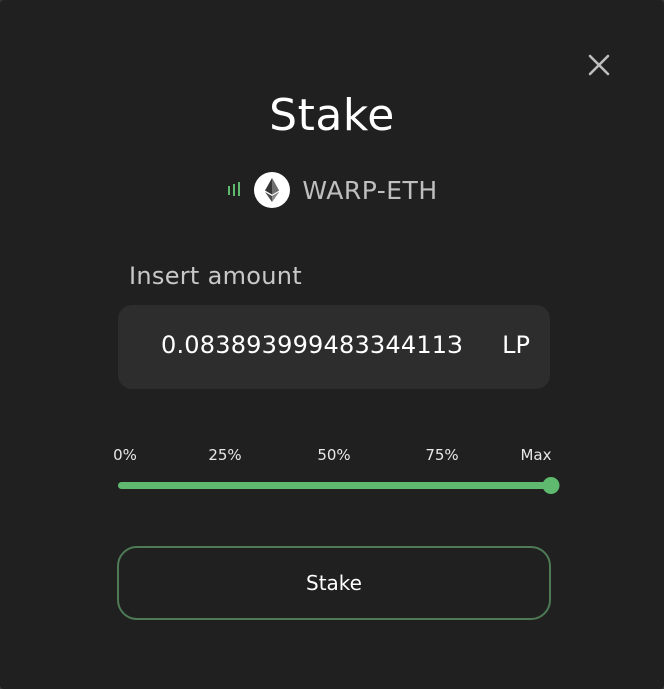 The image size is (664, 689). Describe the element at coordinates (334, 583) in the screenshot. I see `stake-button: Stake` at that location.